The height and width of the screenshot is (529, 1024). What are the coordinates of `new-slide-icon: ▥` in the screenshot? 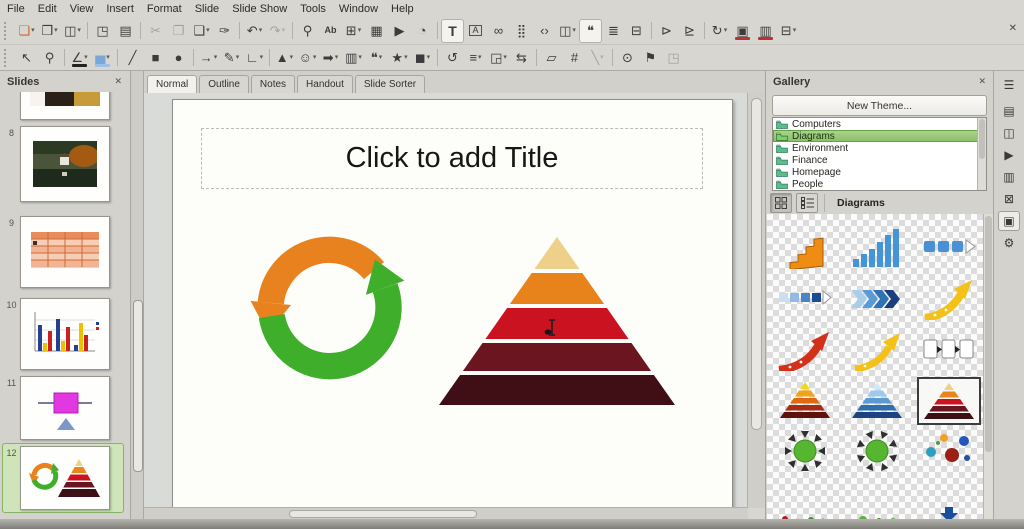 It's located at (765, 31).